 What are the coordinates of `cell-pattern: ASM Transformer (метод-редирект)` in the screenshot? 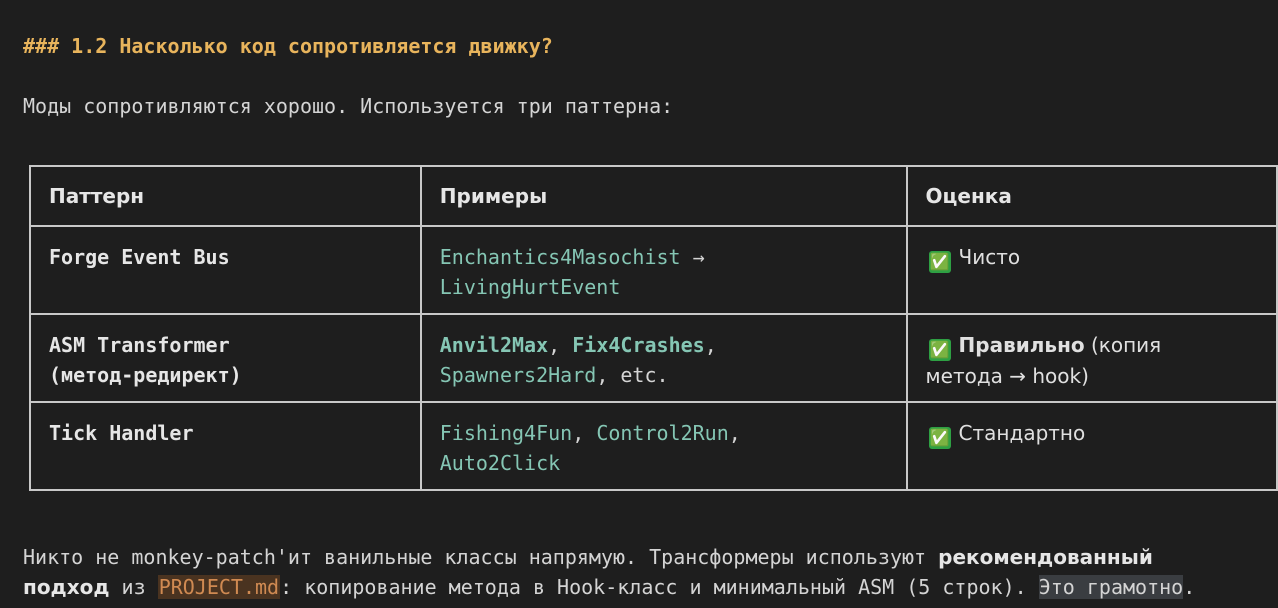 It's located at (225, 358).